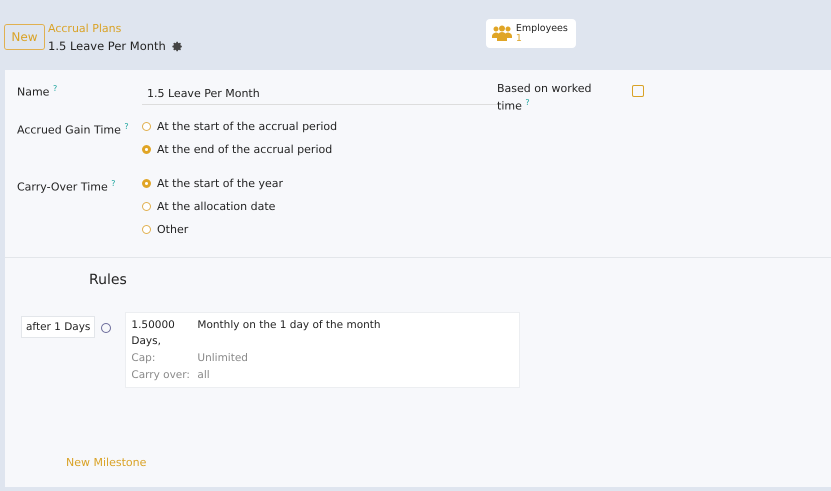  What do you see at coordinates (108, 280) in the screenshot?
I see `section-title: Rules` at bounding box center [108, 280].